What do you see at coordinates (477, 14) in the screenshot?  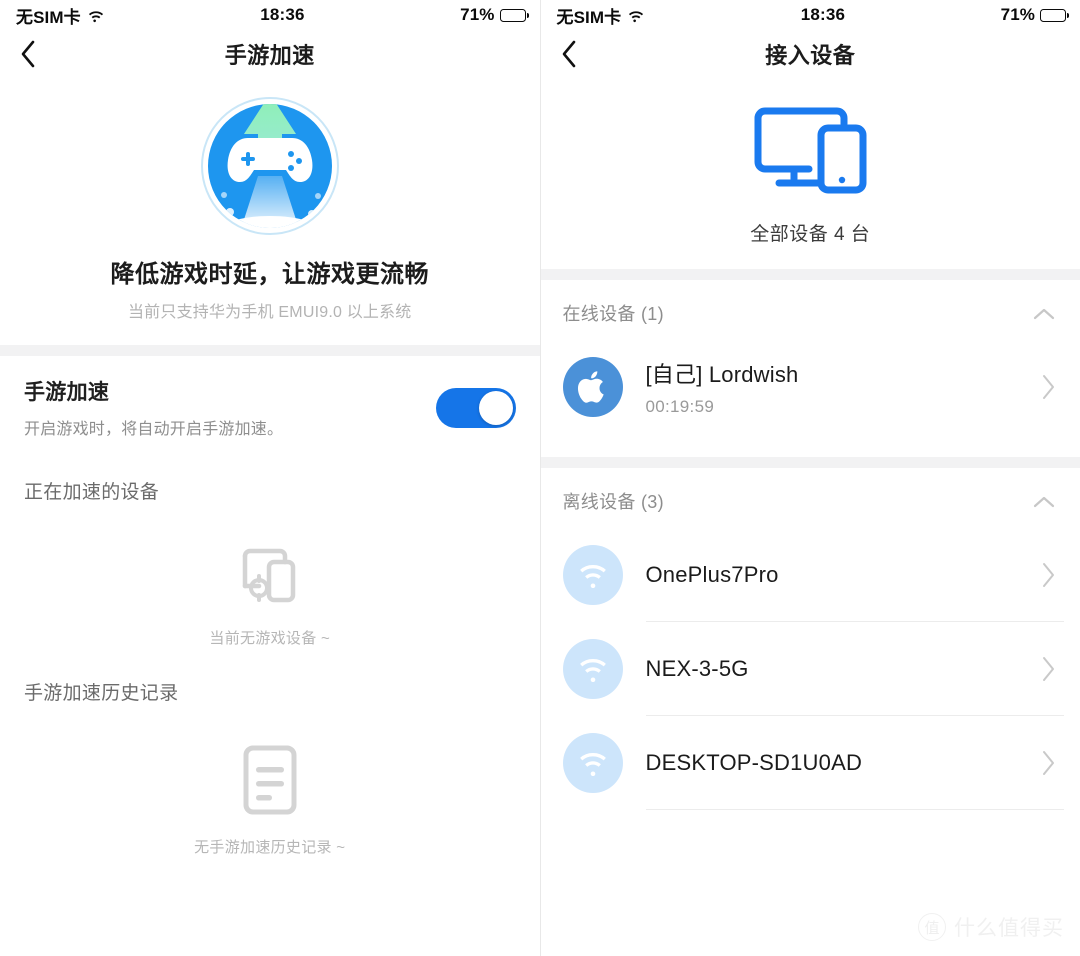 I see `battery-percent-label: 71%` at bounding box center [477, 14].